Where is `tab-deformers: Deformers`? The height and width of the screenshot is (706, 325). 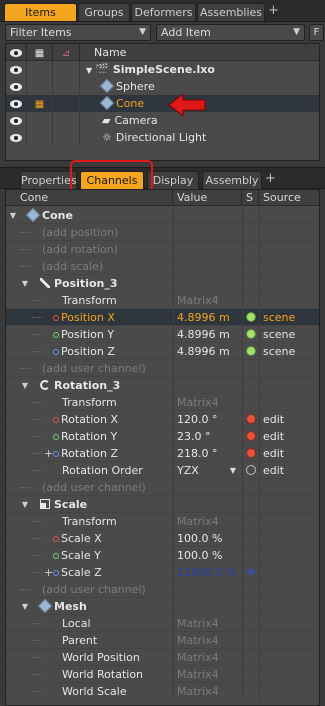 tab-deformers: Deformers is located at coordinates (163, 12).